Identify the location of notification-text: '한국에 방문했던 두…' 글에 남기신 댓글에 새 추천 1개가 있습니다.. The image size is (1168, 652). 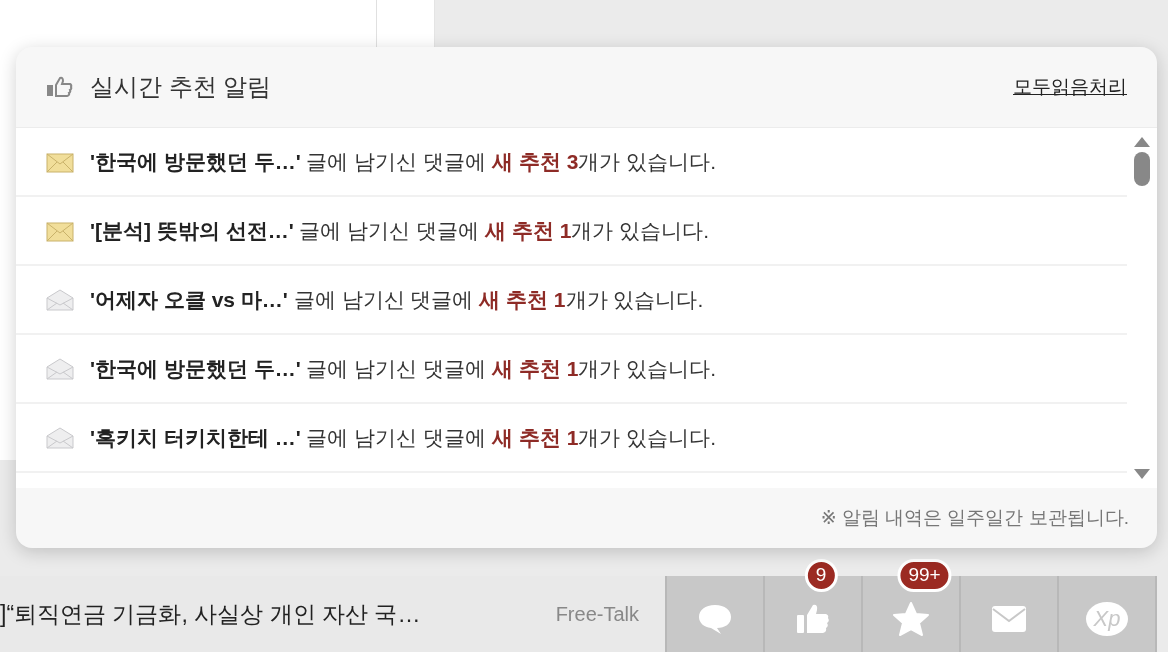
(403, 368).